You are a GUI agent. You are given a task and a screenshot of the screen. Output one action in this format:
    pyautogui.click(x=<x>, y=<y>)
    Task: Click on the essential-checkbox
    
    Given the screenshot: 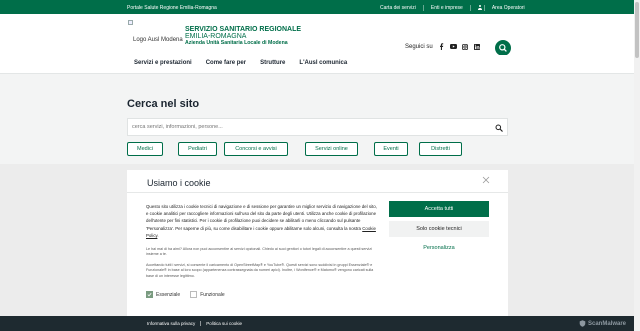 What is the action you would take?
    pyautogui.click(x=149, y=294)
    